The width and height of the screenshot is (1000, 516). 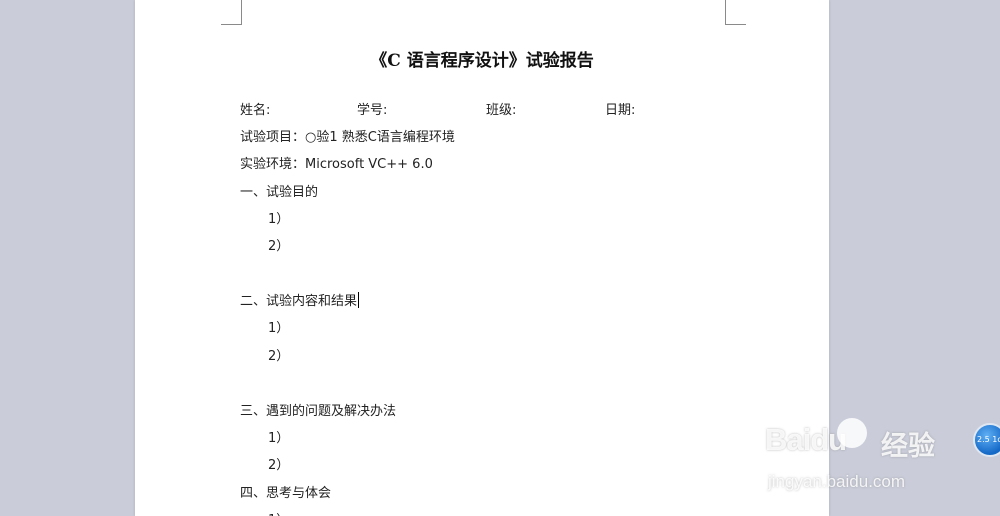 I want to click on project-line: 试验项目：○验1 熟悉C语言编程环境, so click(x=347, y=137).